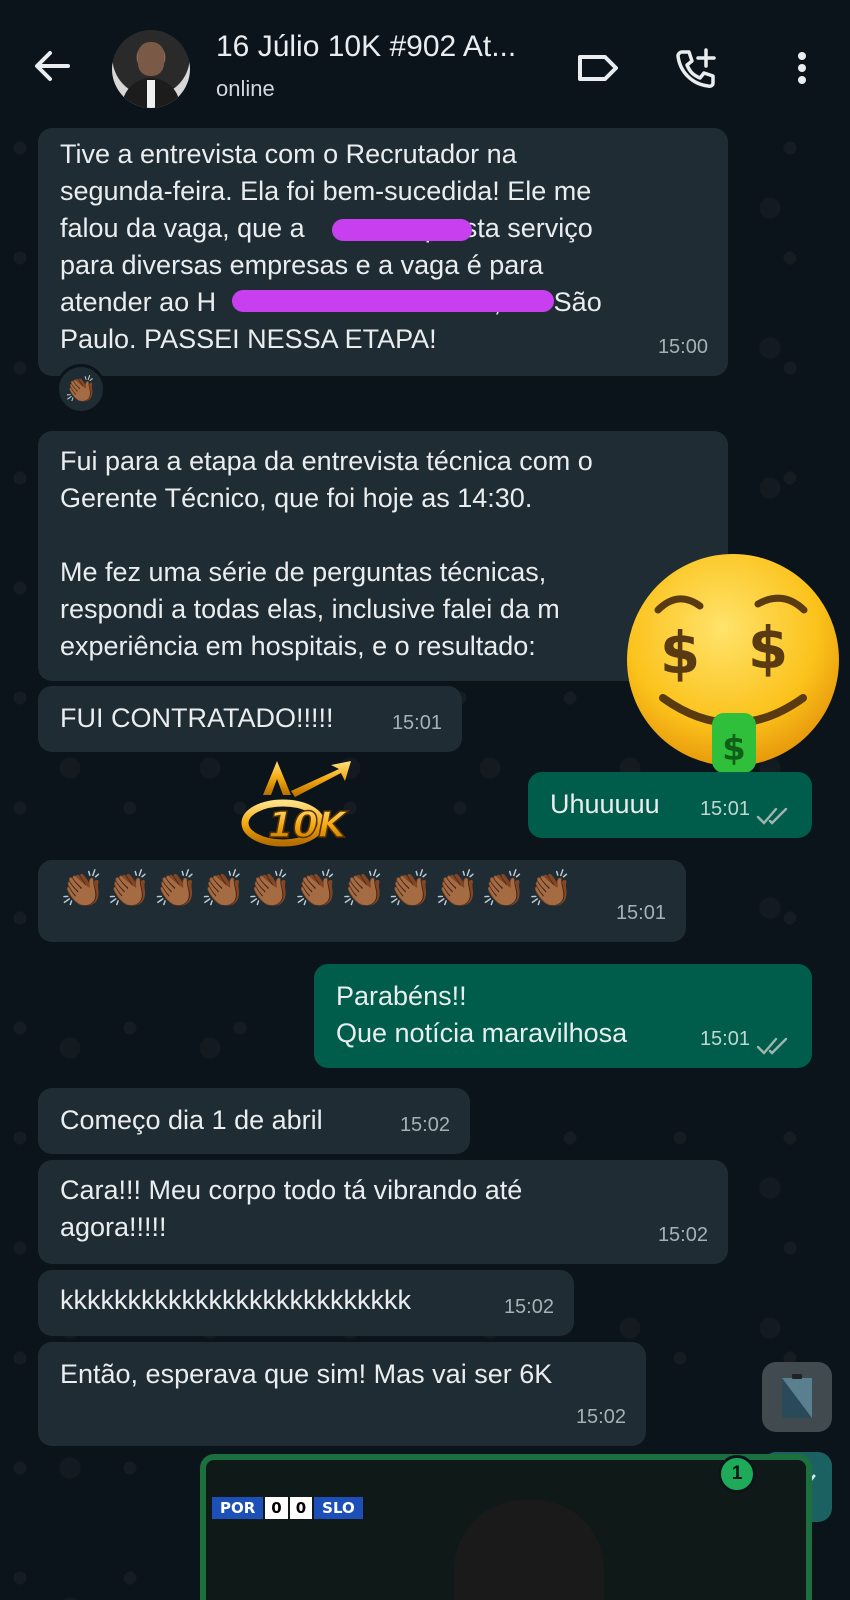 This screenshot has width=850, height=1600. Describe the element at coordinates (529, 1550) in the screenshot. I see `player-figure` at that location.